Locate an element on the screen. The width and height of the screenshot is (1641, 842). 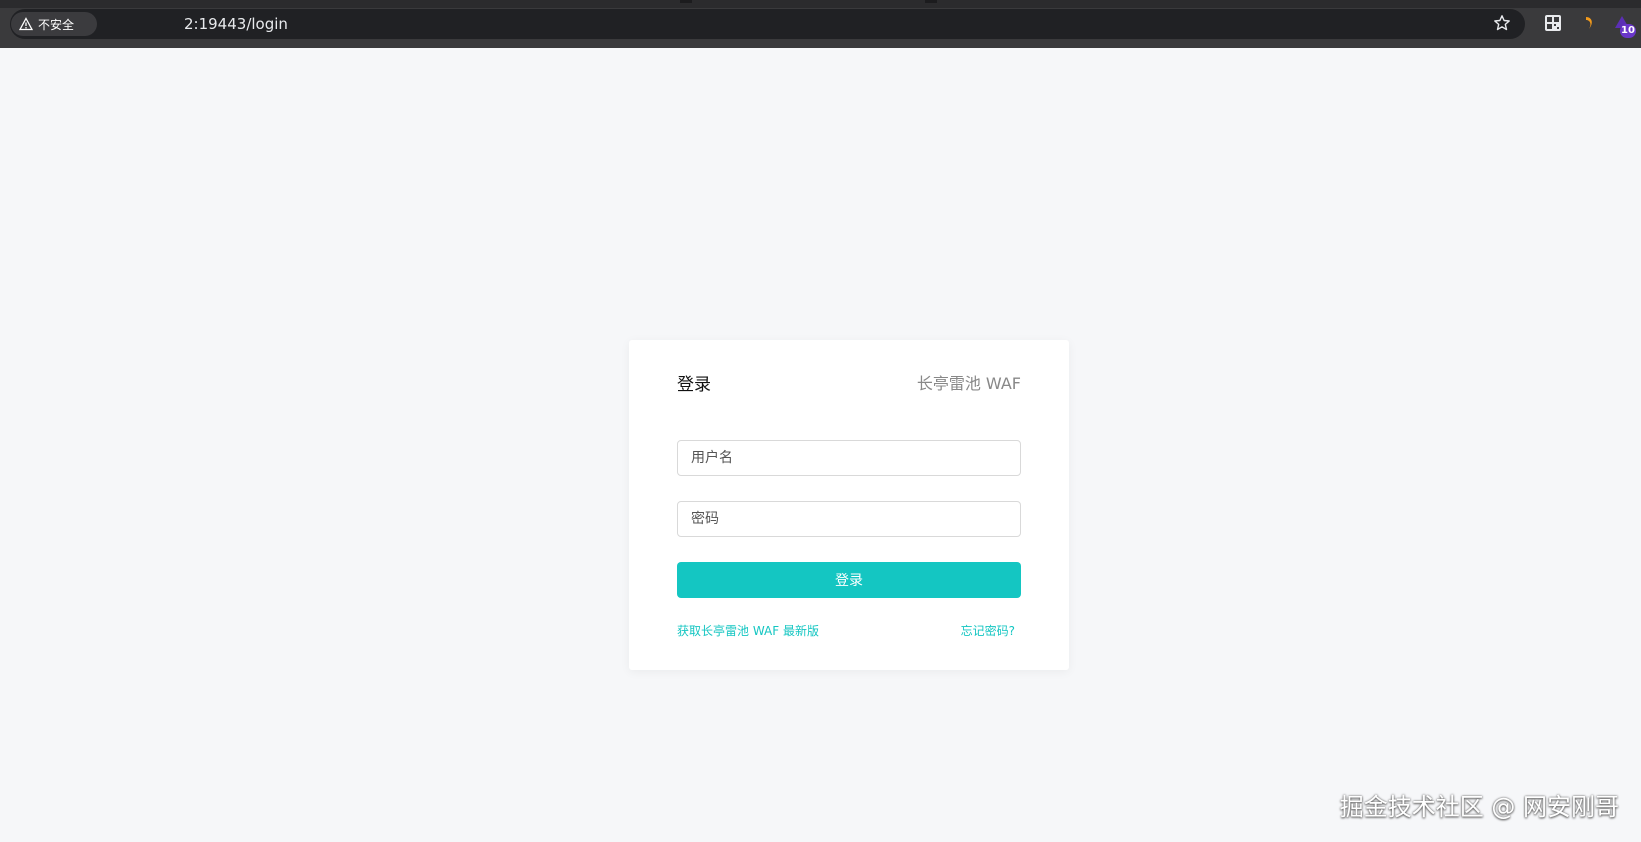
browser-toolbar: 不安全 2:19443/login 10 is located at coordinates (820, 24).